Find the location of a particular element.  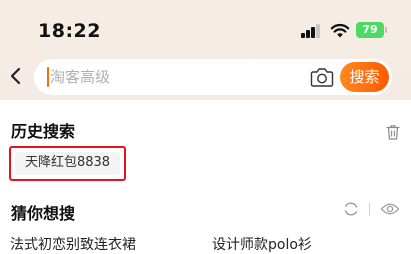

search-button: 搜索 is located at coordinates (364, 77).